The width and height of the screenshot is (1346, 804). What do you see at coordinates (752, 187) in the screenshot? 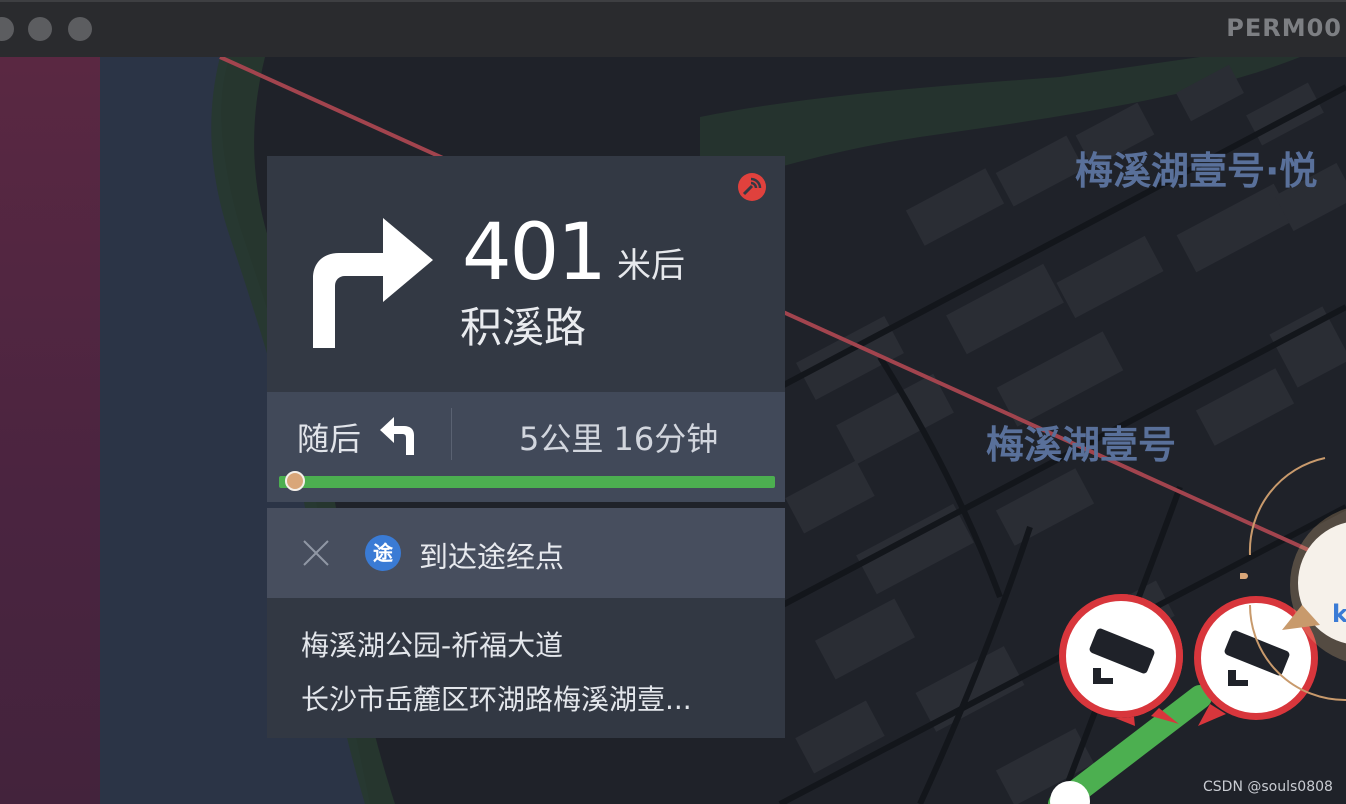
I see `gps-signal-icon` at bounding box center [752, 187].